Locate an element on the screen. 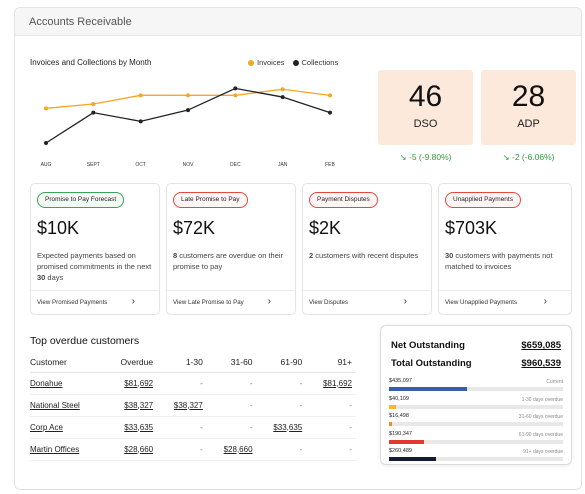 The height and width of the screenshot is (494, 585). customer-link: National Steel is located at coordinates (55, 405).